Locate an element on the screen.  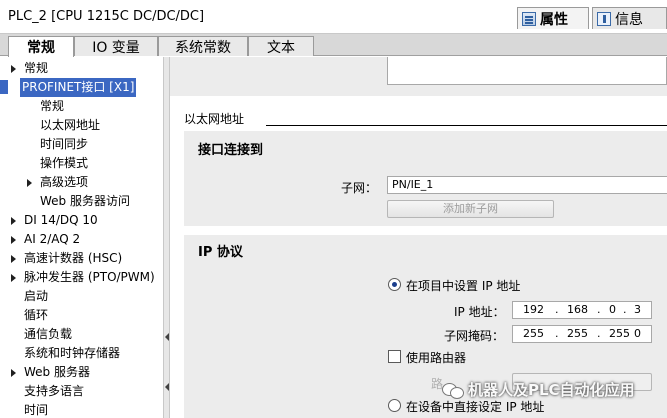
mask-octet-1: 255 is located at coordinates (533, 333).